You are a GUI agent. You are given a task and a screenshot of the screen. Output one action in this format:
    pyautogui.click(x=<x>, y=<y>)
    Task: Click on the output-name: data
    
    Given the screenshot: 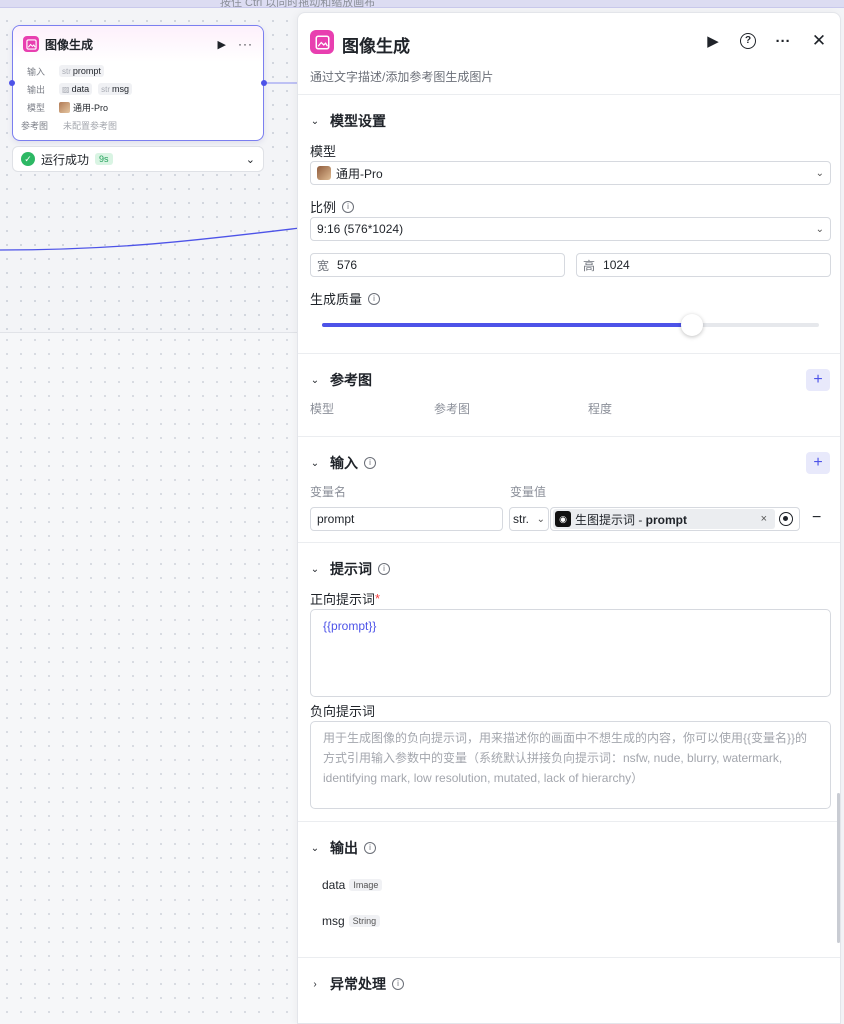 What is the action you would take?
    pyautogui.click(x=334, y=885)
    